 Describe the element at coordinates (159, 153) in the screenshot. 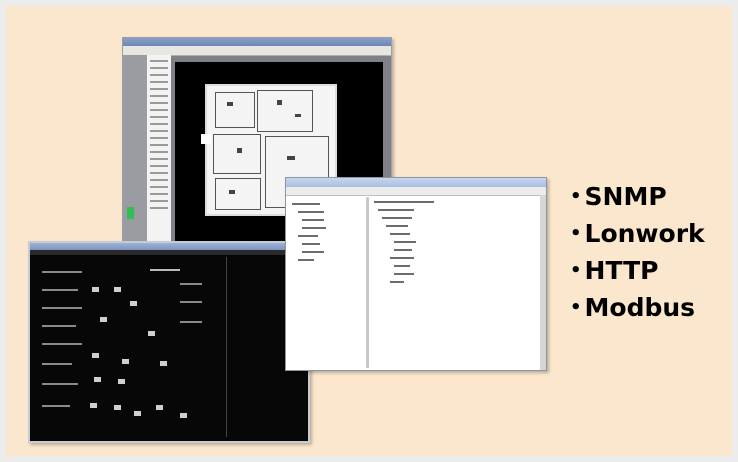

I see `object-tree` at that location.